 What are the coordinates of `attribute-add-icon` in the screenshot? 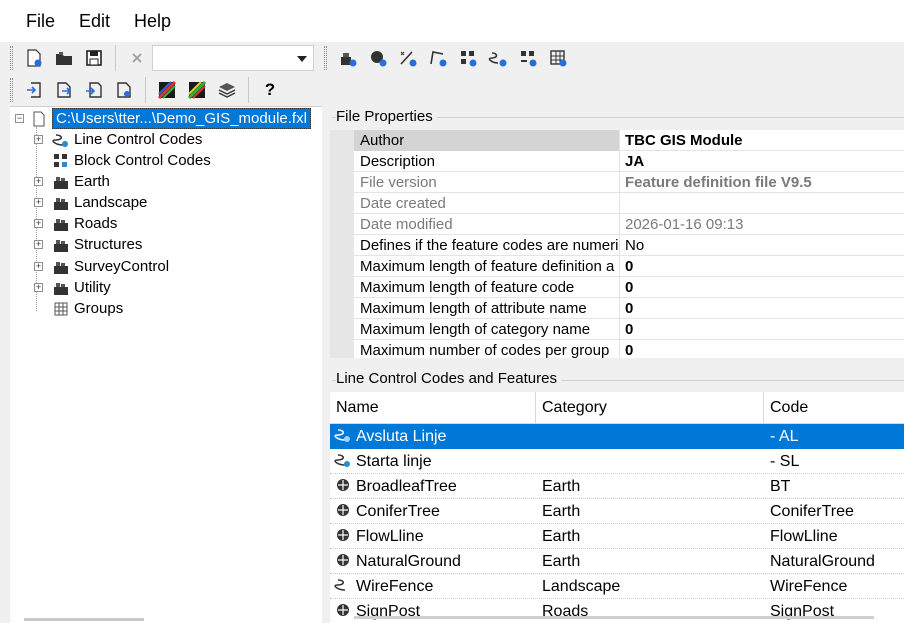 It's located at (529, 59).